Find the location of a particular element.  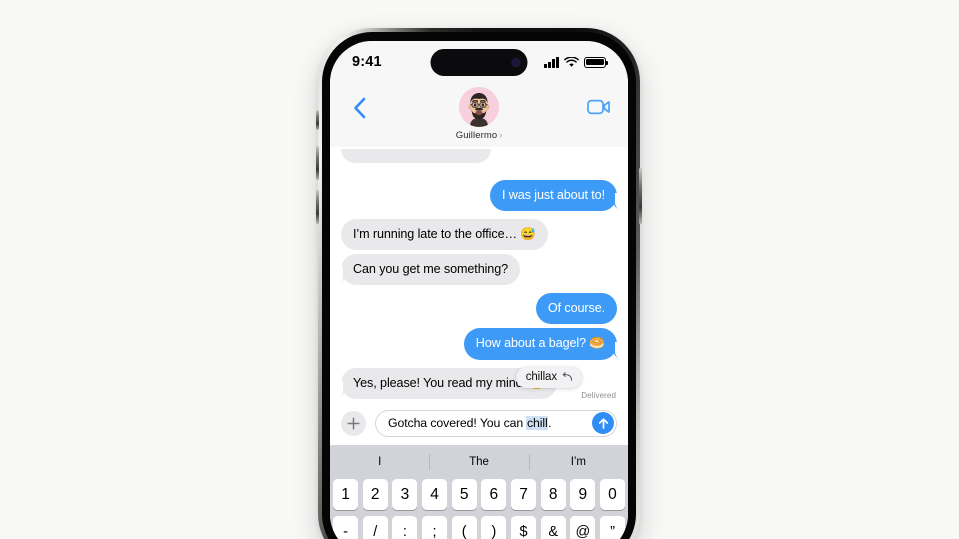

suggestion-2: I’m is located at coordinates (578, 462).